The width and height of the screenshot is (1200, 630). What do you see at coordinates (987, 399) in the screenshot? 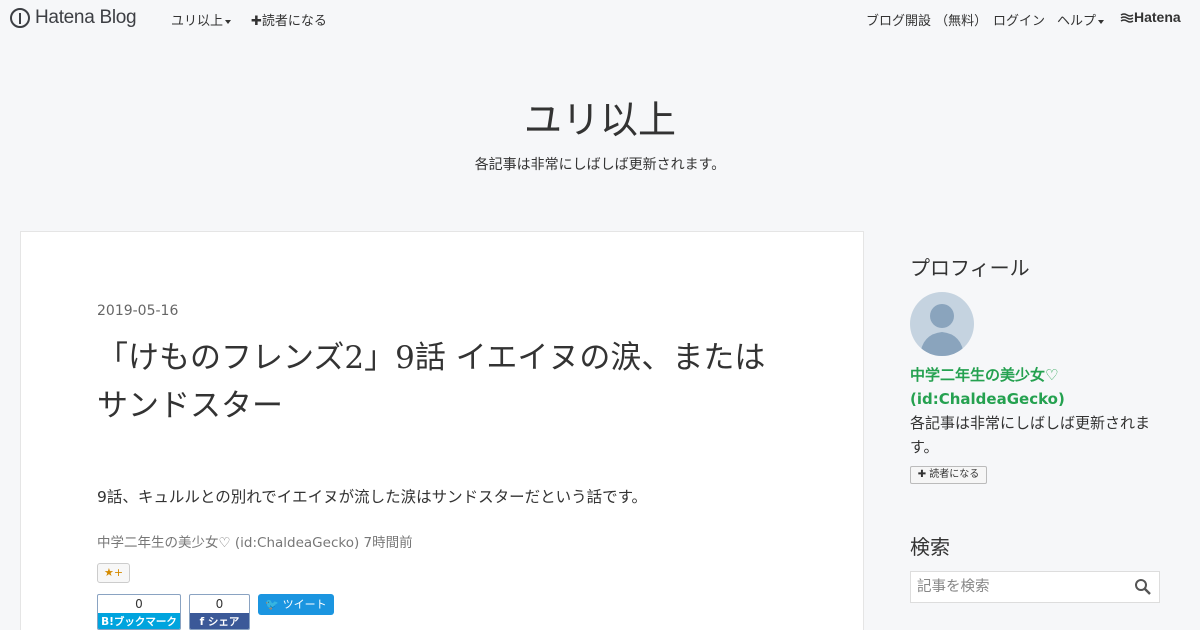
I see `profile-id: (id:ChaldeaGecko)` at bounding box center [987, 399].